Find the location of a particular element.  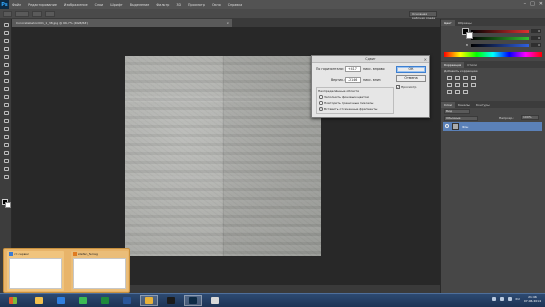

shape-tool-icon is located at coordinates (6, 161).